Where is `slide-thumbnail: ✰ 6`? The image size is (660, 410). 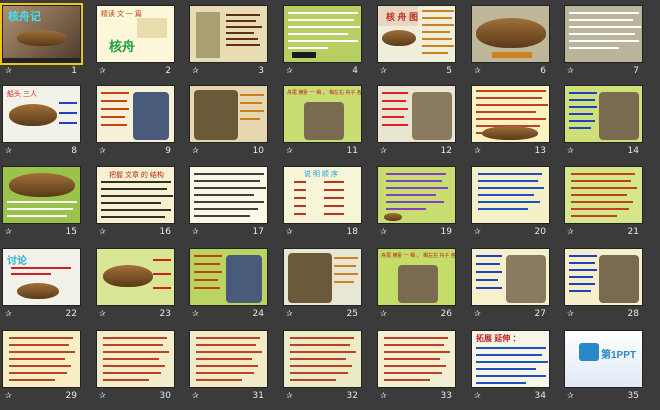
slide-thumbnail: ✰ 6 is located at coordinates (510, 41).